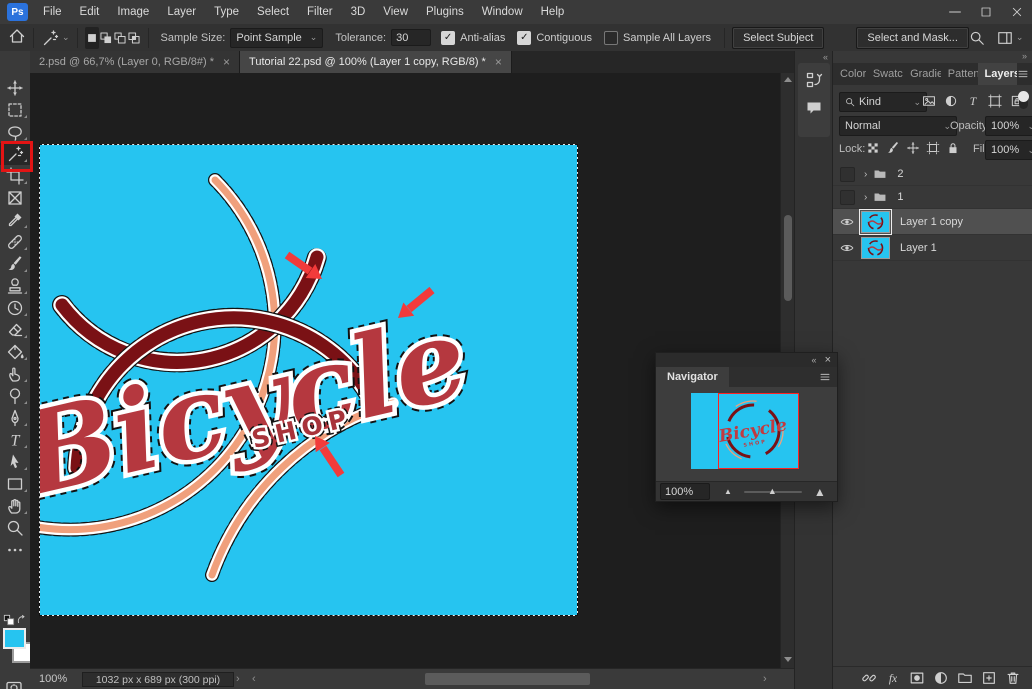 The width and height of the screenshot is (1032, 689). I want to click on lock-position-icon, so click(913, 148).